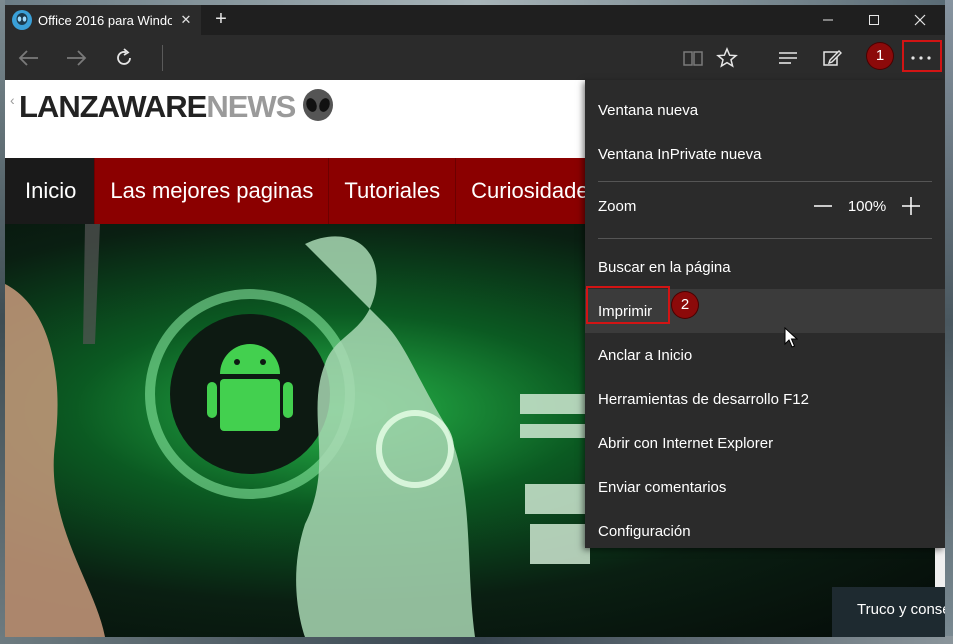 The height and width of the screenshot is (644, 953). What do you see at coordinates (617, 206) in the screenshot?
I see `zoom-label: Zoom` at bounding box center [617, 206].